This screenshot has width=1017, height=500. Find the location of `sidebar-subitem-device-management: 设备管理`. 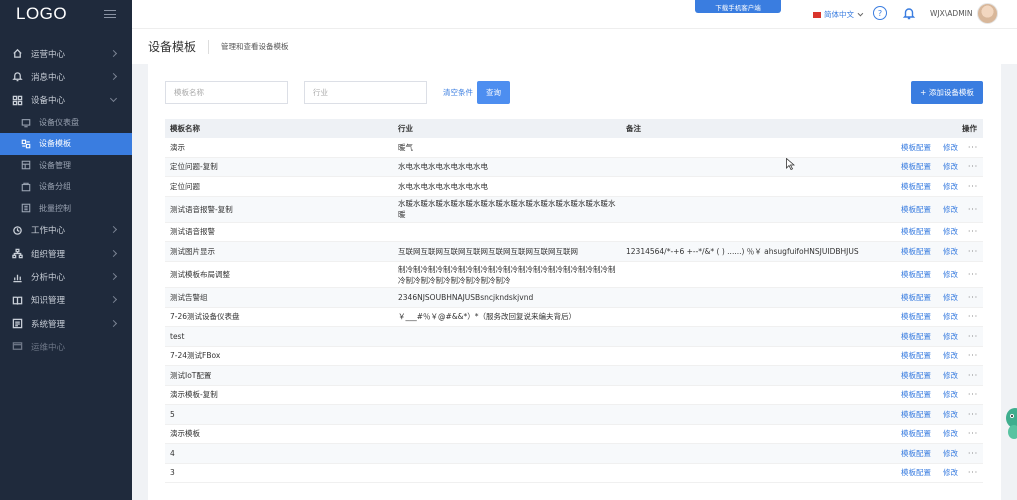

sidebar-subitem-device-management: 设备管理 is located at coordinates (66, 165).